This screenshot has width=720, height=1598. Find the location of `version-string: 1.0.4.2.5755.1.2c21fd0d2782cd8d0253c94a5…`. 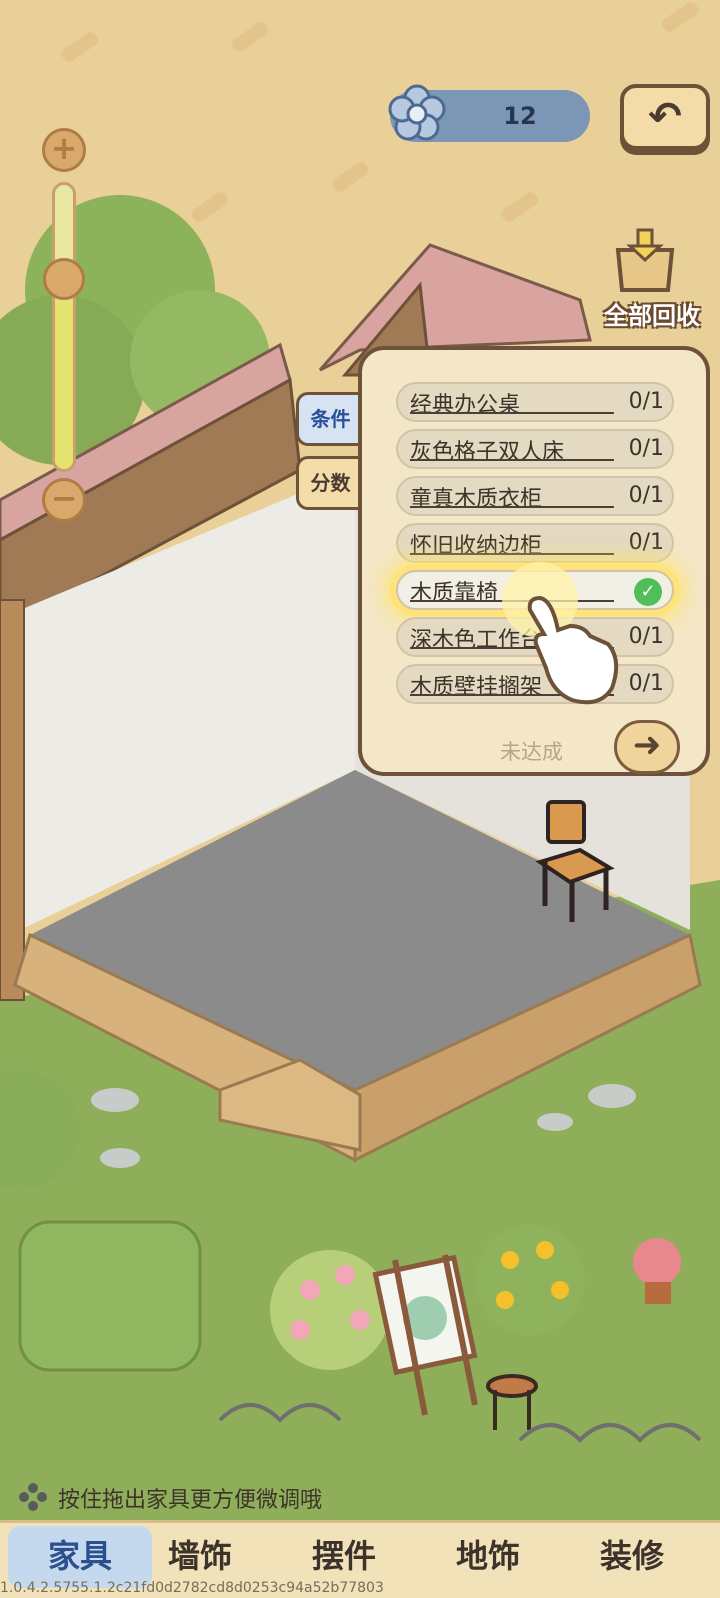

version-string: 1.0.4.2.5755.1.2c21fd0d2782cd8d0253c94a5… is located at coordinates (192, 1588).